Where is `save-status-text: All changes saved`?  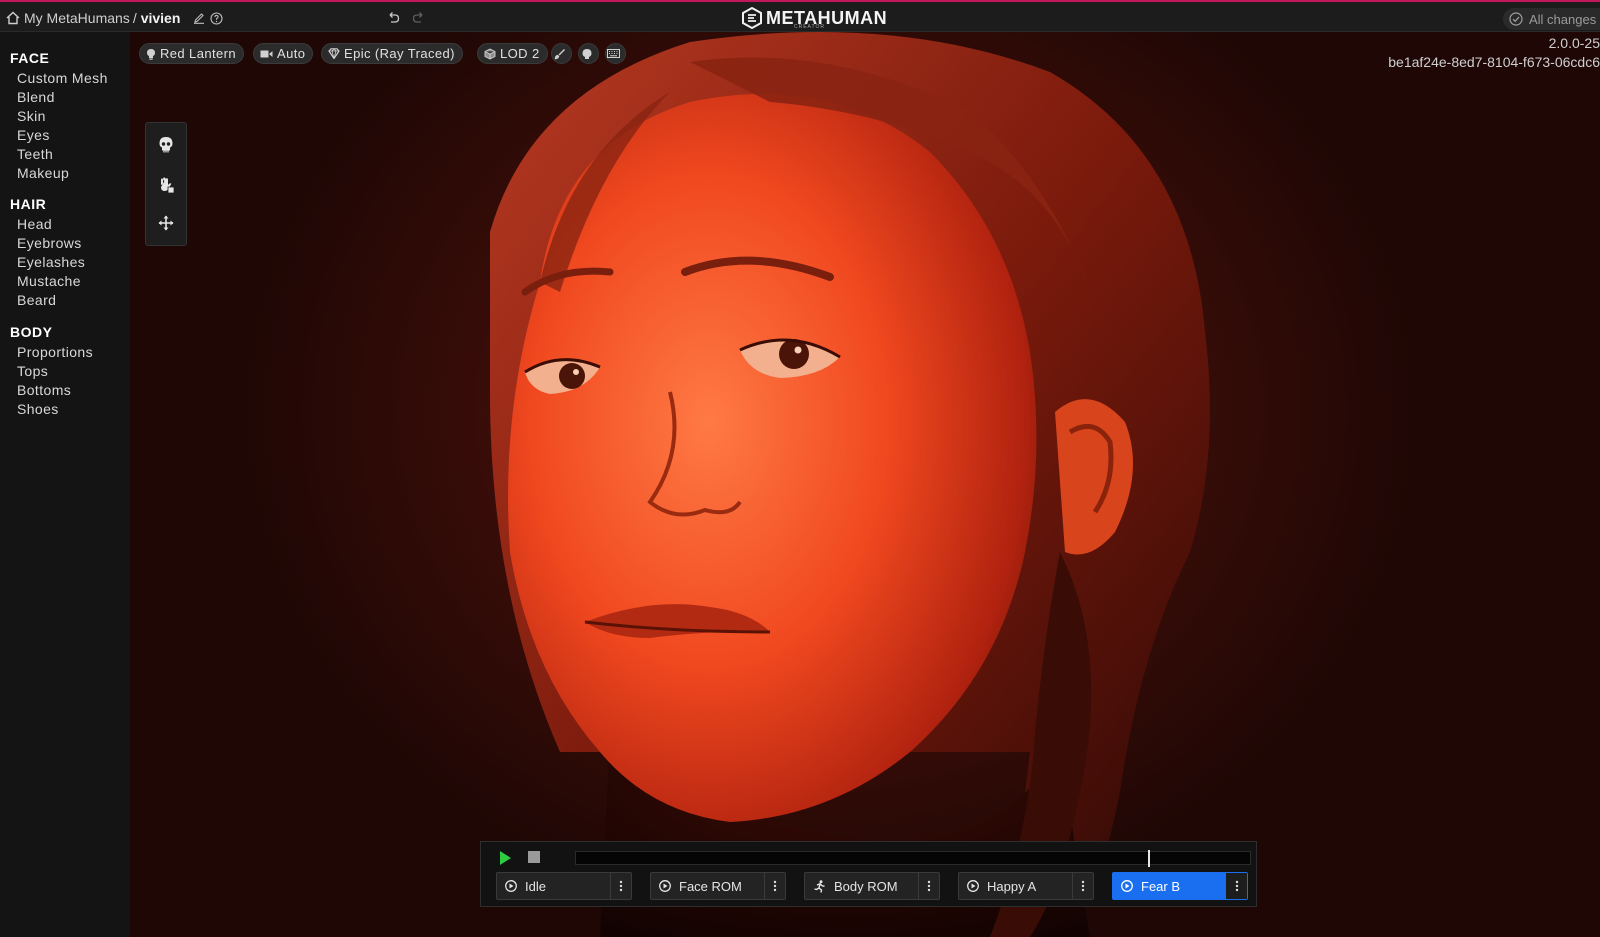 save-status-text: All changes saved is located at coordinates (1564, 19).